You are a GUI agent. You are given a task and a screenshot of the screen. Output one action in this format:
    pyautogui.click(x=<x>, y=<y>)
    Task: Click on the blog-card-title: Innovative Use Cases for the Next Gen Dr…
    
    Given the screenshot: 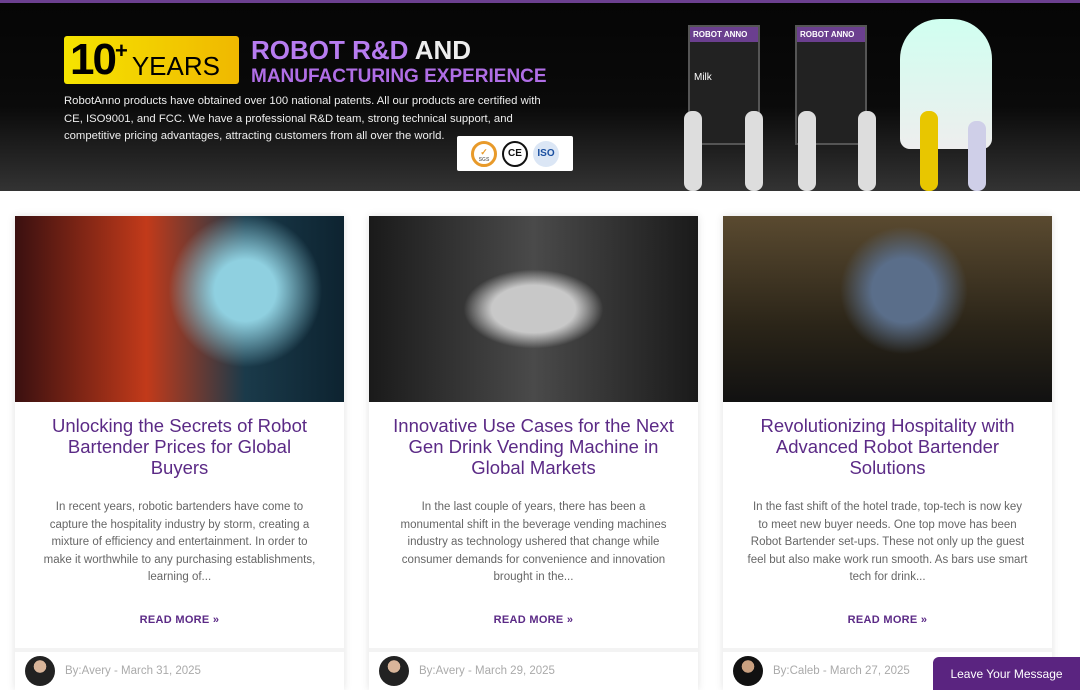 What is the action you would take?
    pyautogui.click(x=533, y=446)
    